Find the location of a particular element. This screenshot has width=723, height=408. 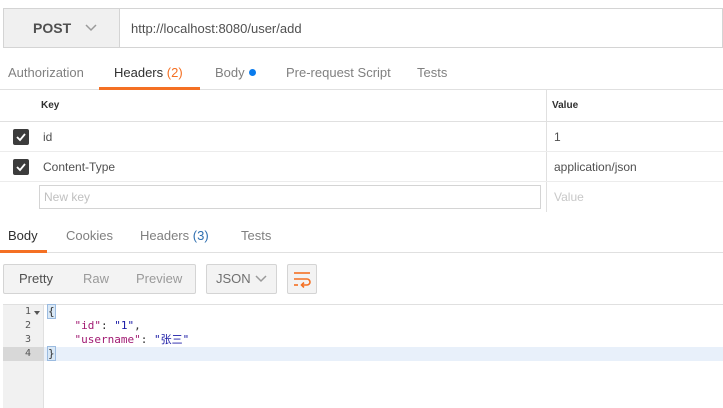

wrap-lines-icon is located at coordinates (302, 280).